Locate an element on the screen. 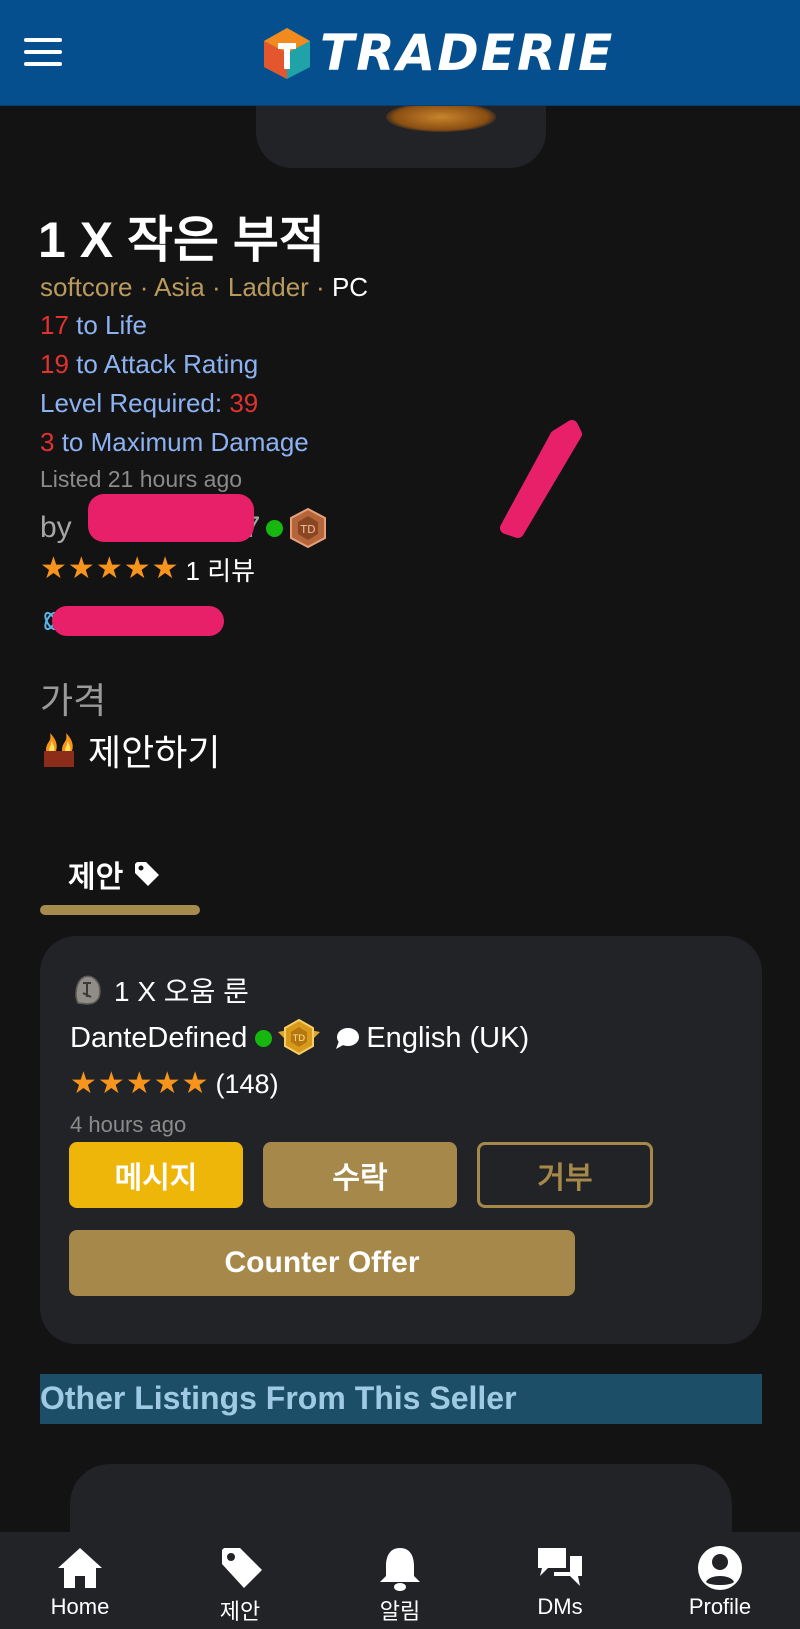 The height and width of the screenshot is (1629, 800). nav-offers: 제안 is located at coordinates (240, 1580).